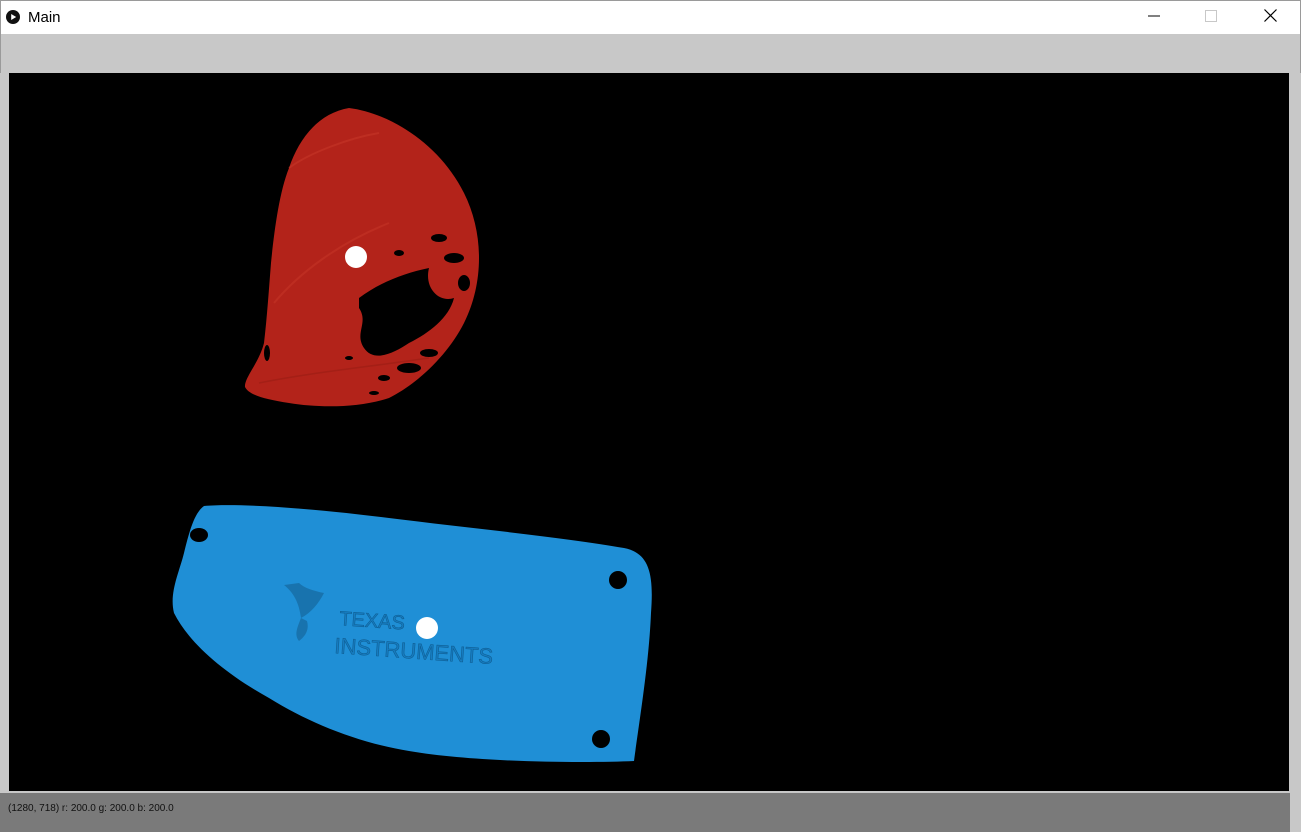 This screenshot has width=1301, height=832. I want to click on minimize-button, so click(1154, 17).